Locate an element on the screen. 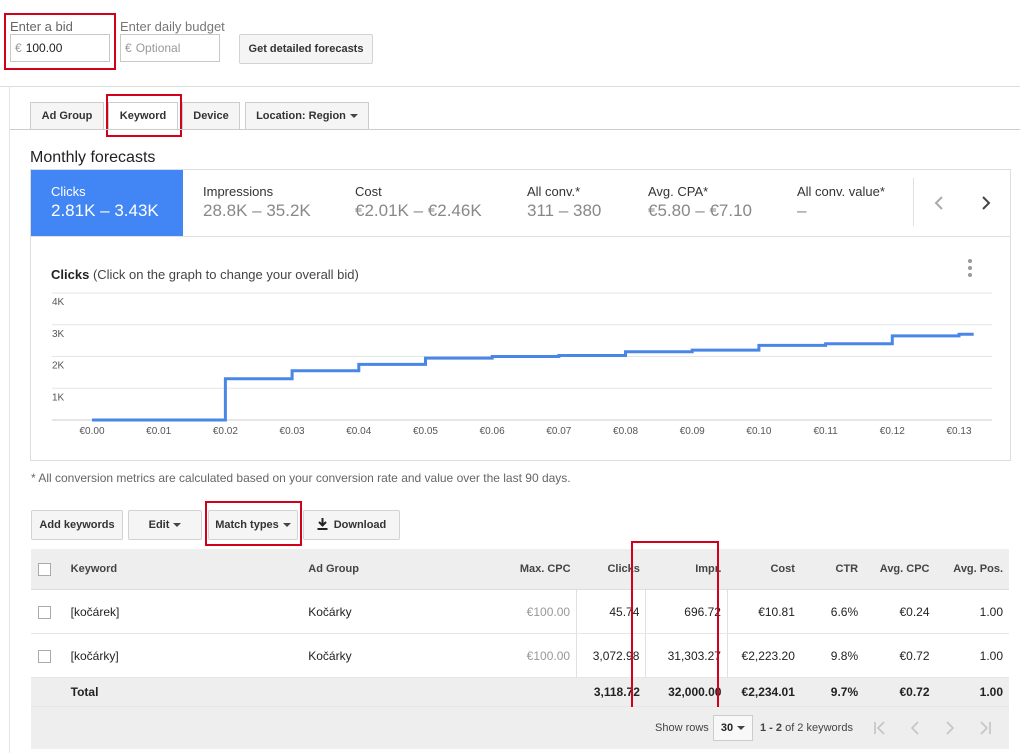 The image size is (1020, 753). metric-name: Clicks is located at coordinates (68, 191).